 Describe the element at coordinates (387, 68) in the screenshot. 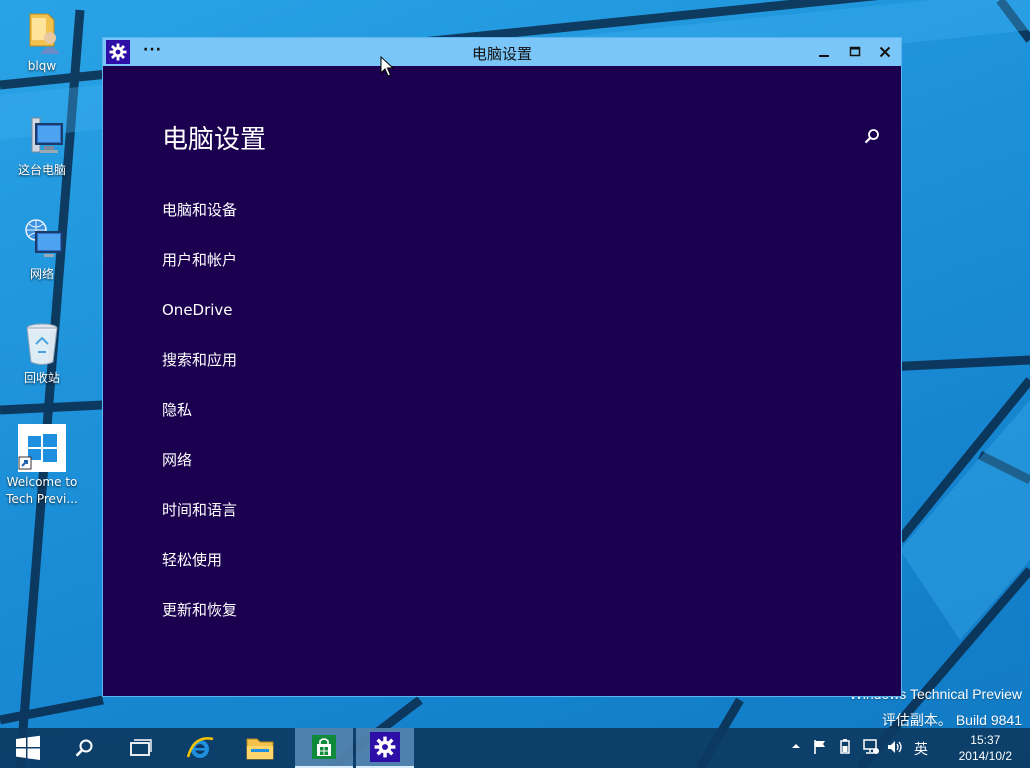

I see `mouse-cursor-icon` at that location.